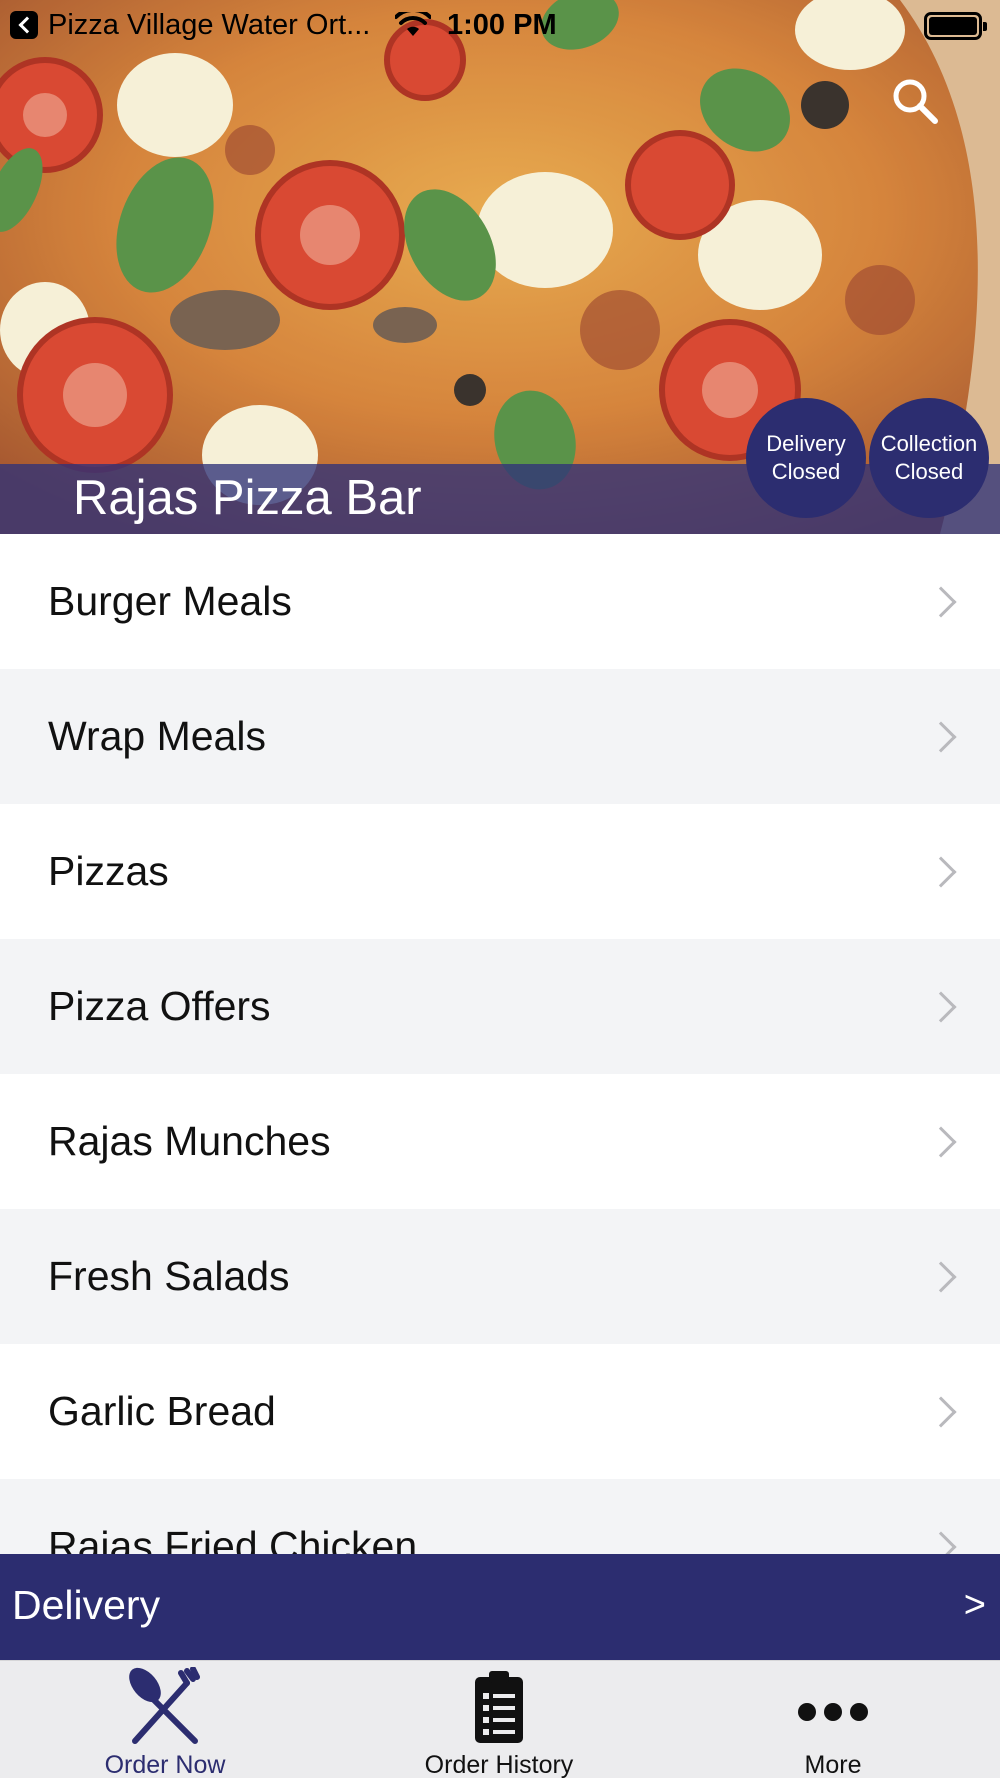 The width and height of the screenshot is (1000, 1778). I want to click on menu-category-fresh-salads: Fresh Salads, so click(500, 1276).